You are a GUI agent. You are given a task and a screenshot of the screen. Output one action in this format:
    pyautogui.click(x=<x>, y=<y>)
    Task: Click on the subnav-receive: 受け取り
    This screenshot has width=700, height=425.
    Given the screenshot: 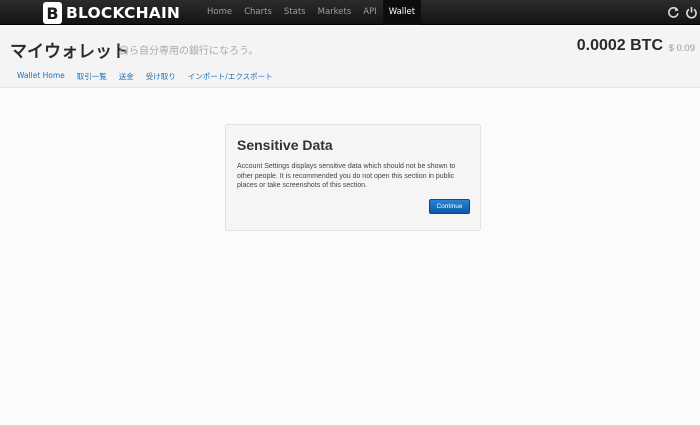 What is the action you would take?
    pyautogui.click(x=161, y=76)
    